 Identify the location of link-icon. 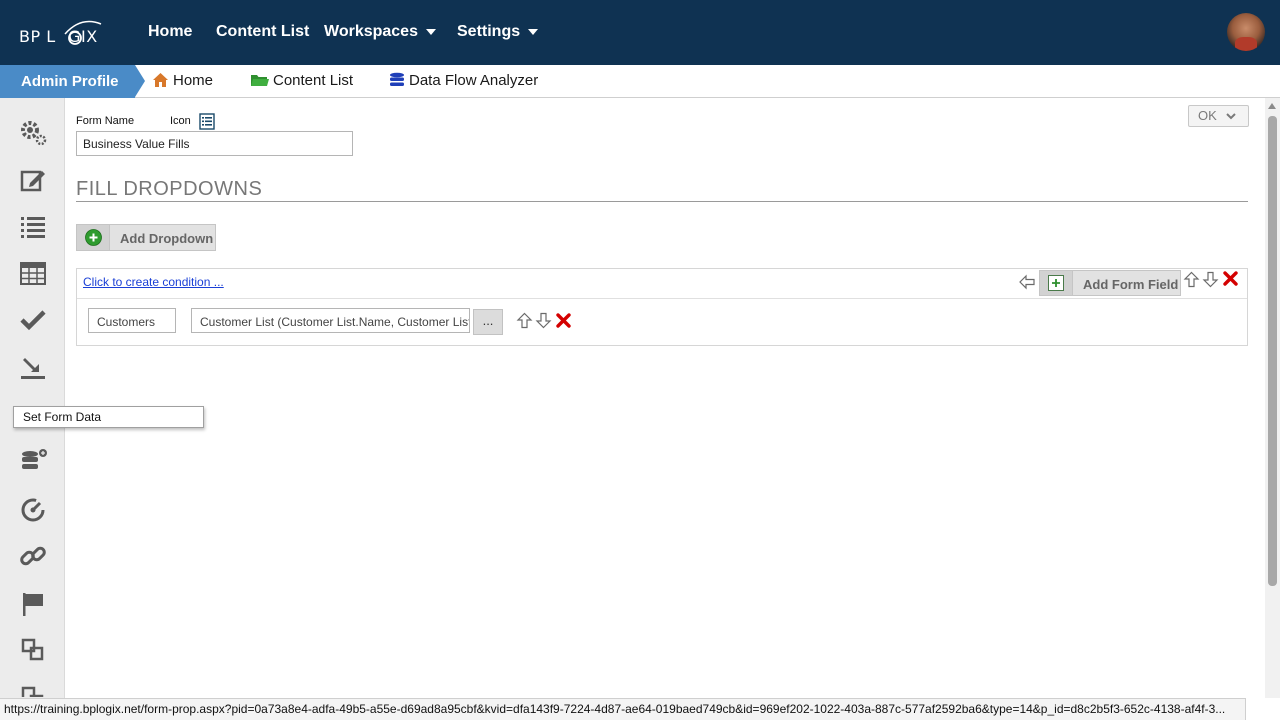
(33, 556).